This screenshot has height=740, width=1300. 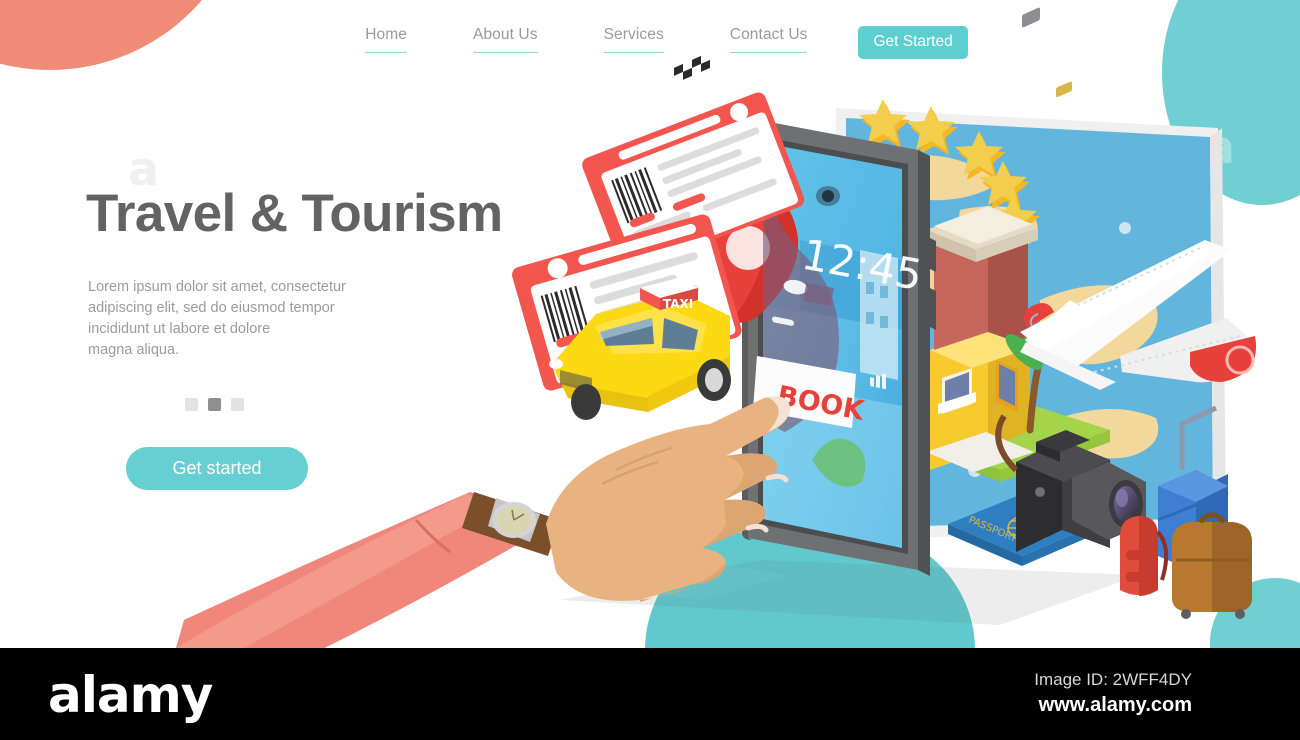 I want to click on nav-item-contact-us: Contact Us, so click(x=768, y=39).